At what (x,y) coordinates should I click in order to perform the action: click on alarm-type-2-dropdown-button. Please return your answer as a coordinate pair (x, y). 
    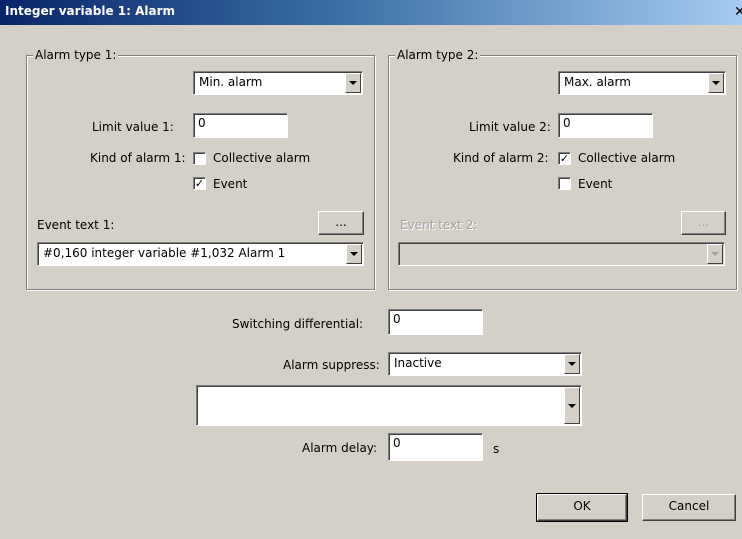
    Looking at the image, I should click on (716, 83).